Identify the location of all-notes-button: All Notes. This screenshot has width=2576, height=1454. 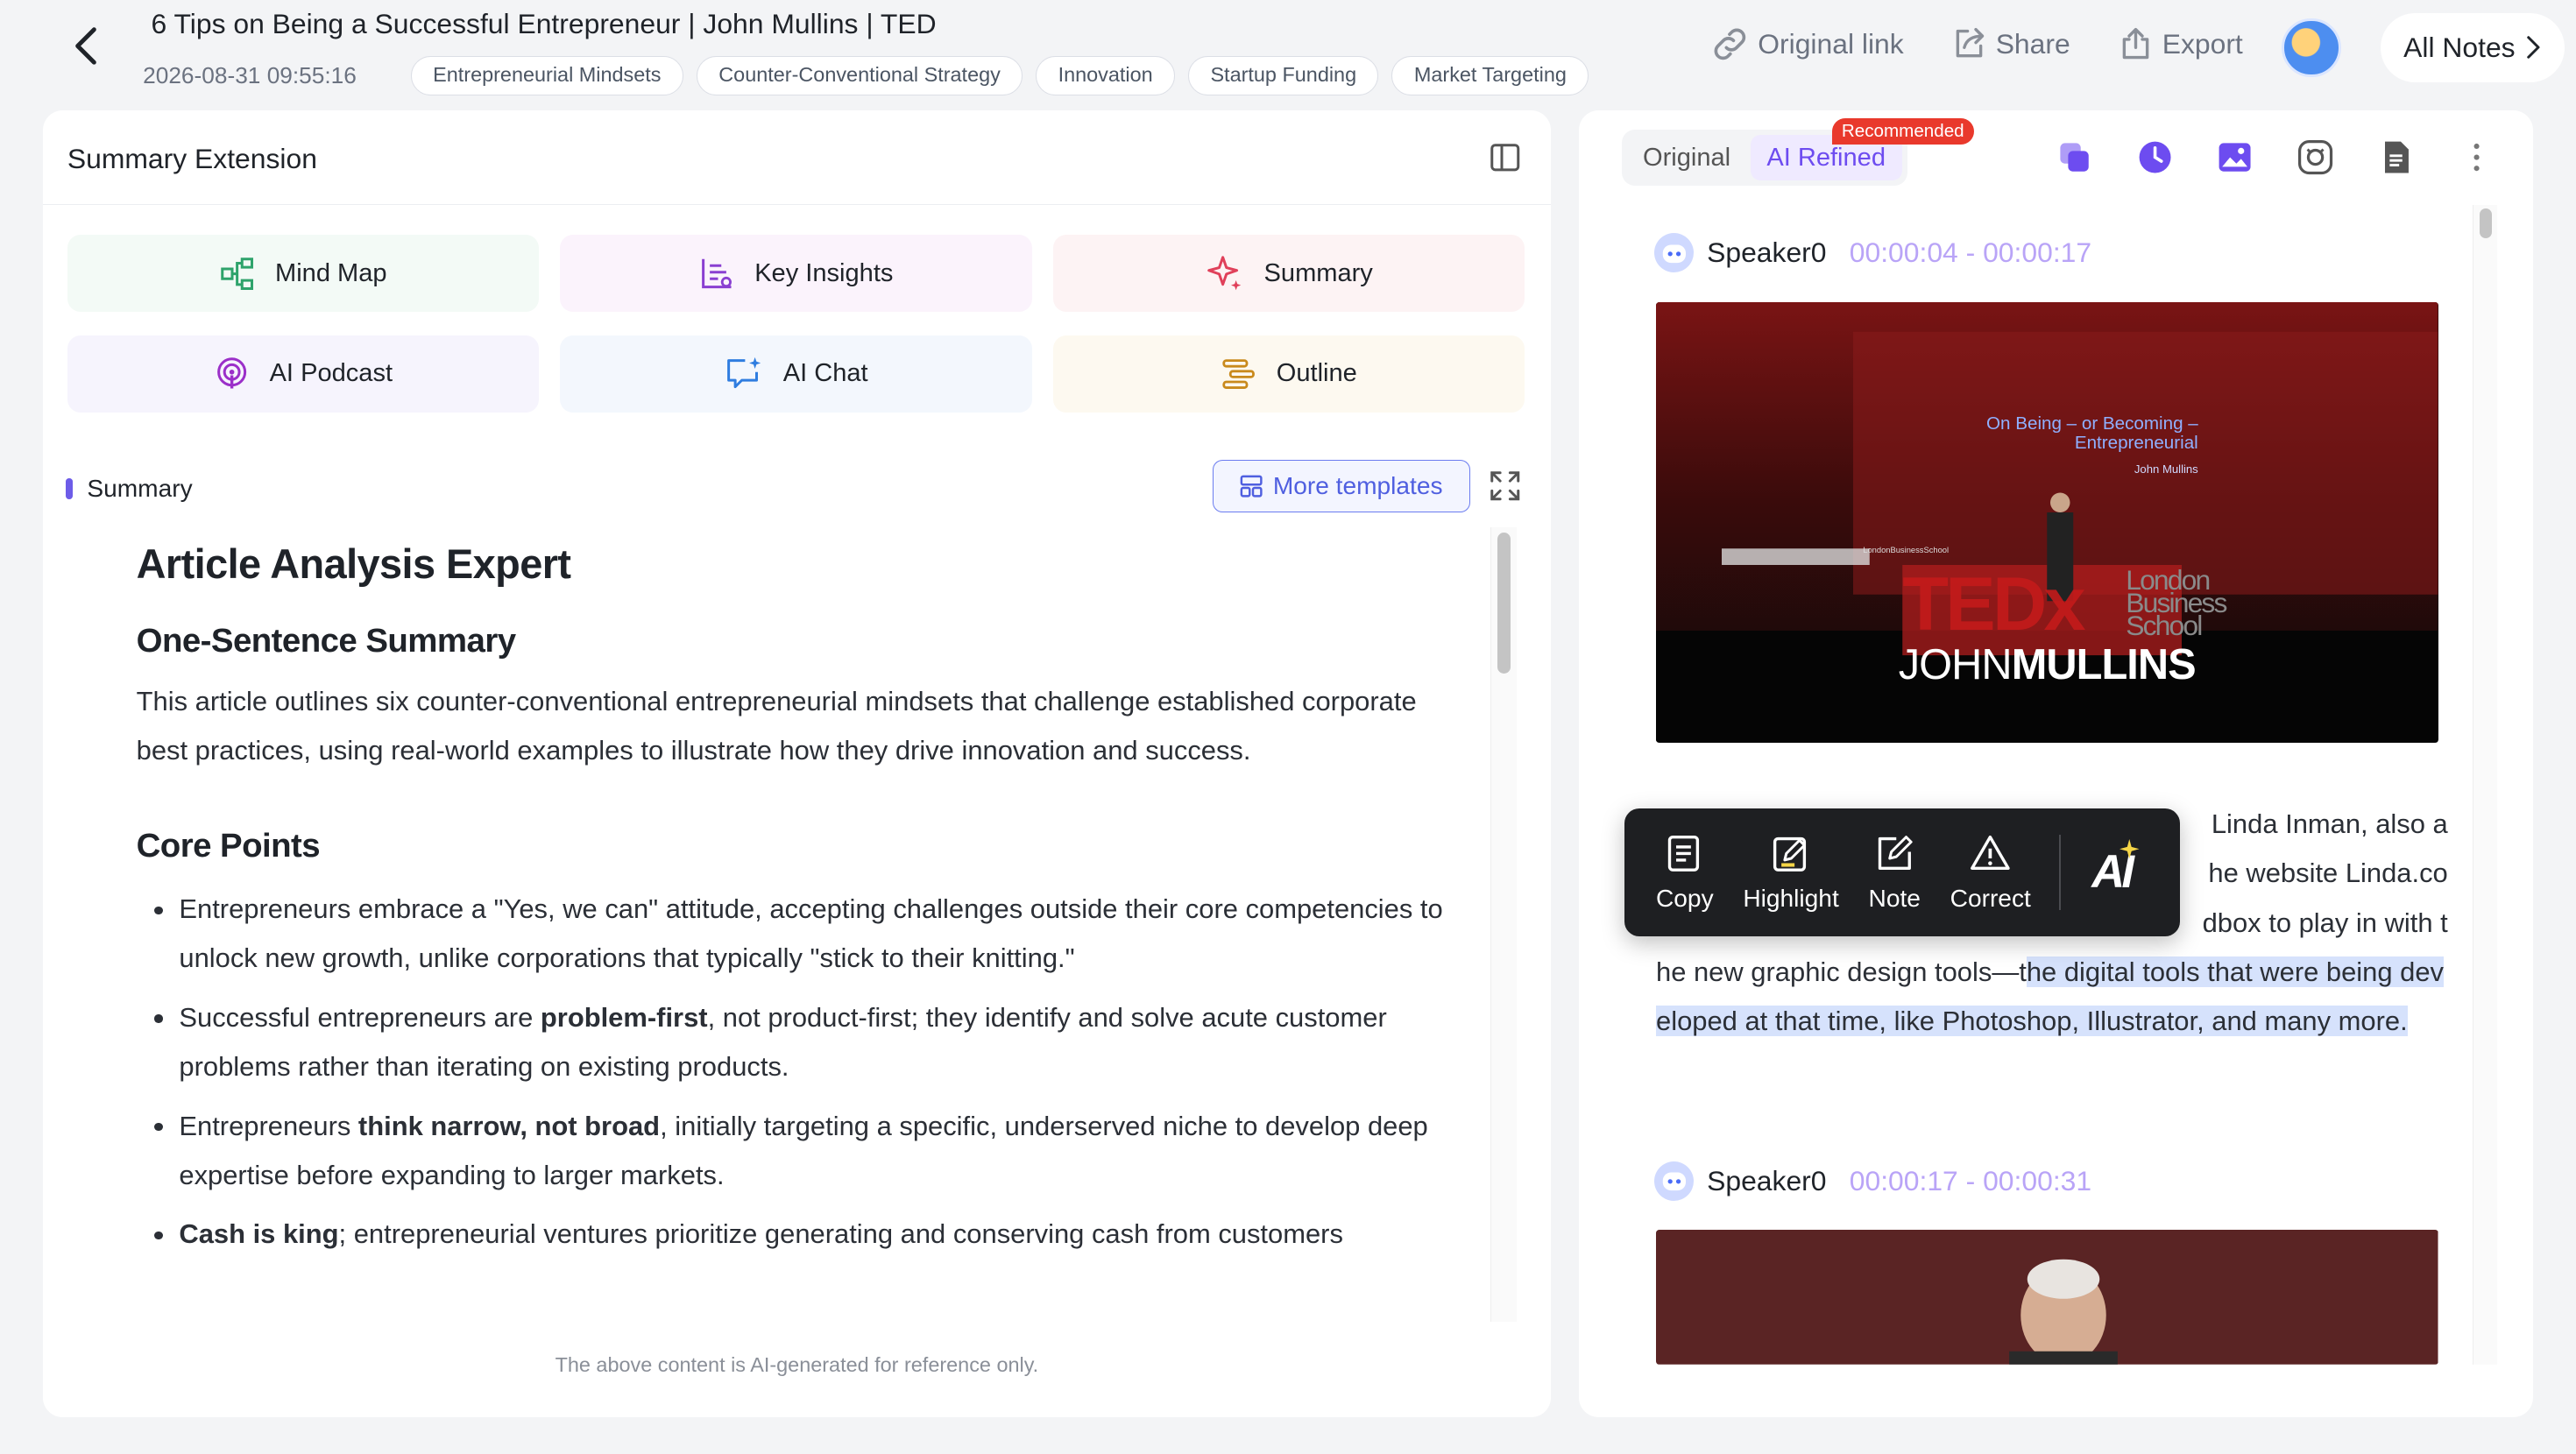
(2472, 47).